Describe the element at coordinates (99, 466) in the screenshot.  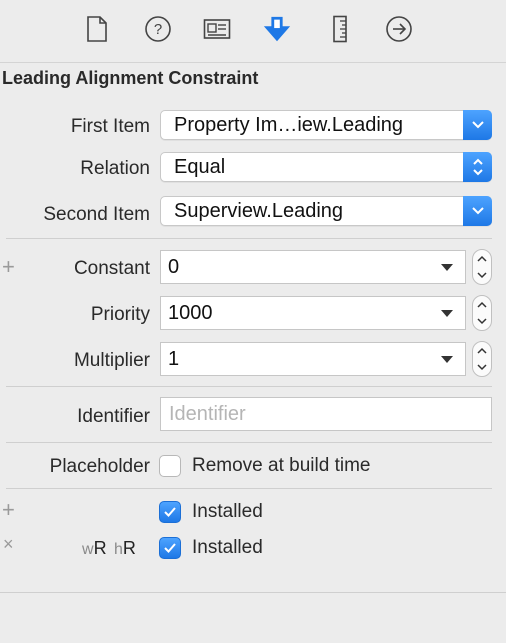
I see `placeholder-label: Placeholder` at that location.